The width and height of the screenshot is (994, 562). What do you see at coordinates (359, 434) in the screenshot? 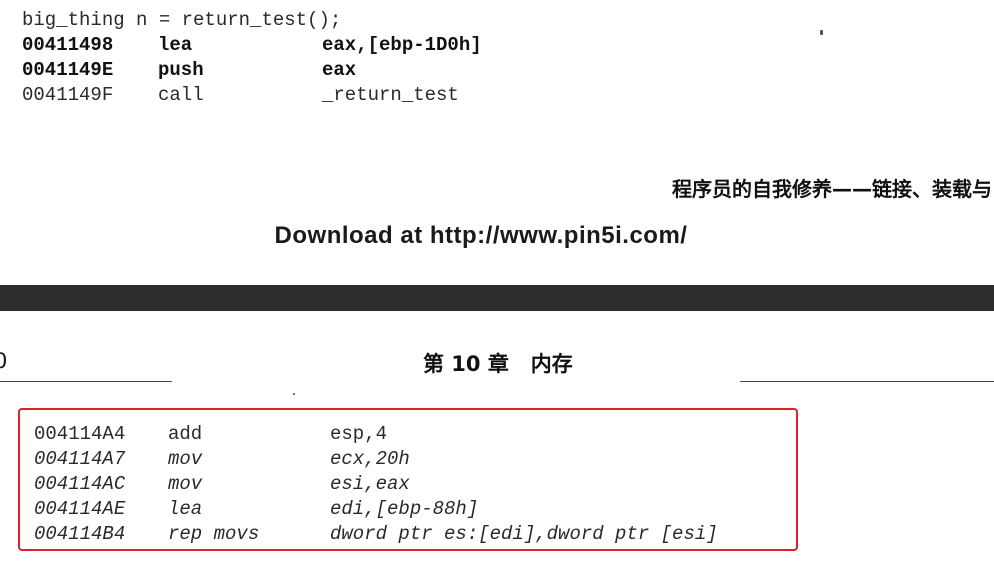
I see `code-operand: esp,4` at bounding box center [359, 434].